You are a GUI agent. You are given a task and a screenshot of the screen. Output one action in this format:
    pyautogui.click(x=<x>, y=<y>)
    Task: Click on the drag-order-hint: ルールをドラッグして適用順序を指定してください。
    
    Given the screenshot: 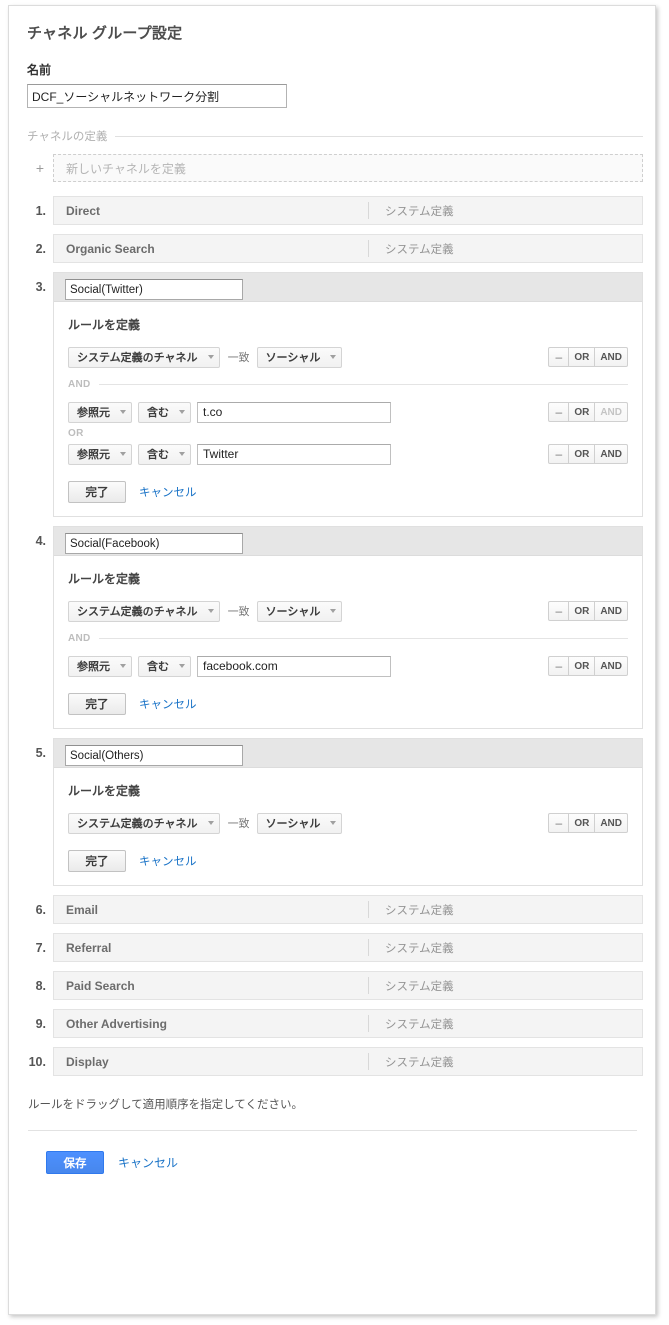 What is the action you would take?
    pyautogui.click(x=165, y=1105)
    